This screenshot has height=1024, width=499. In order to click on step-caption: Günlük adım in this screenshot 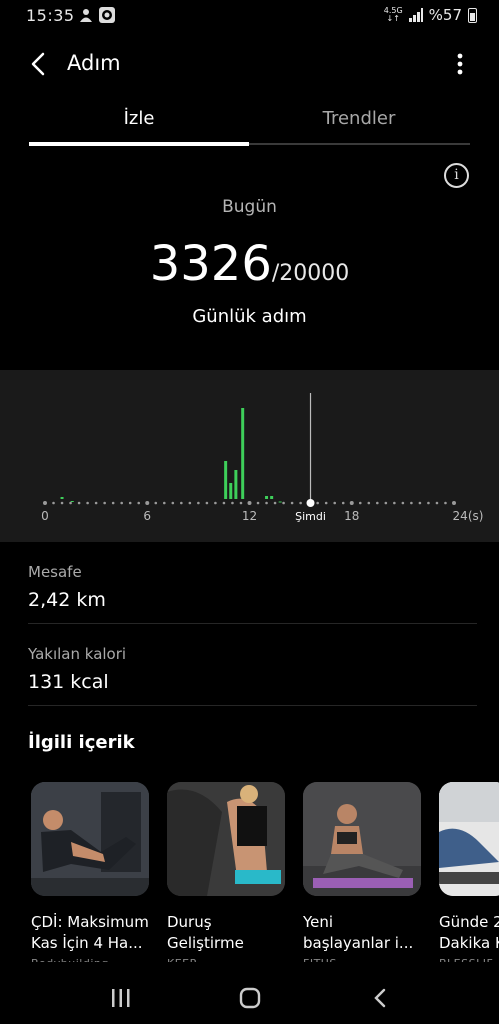, I will do `click(249, 316)`.